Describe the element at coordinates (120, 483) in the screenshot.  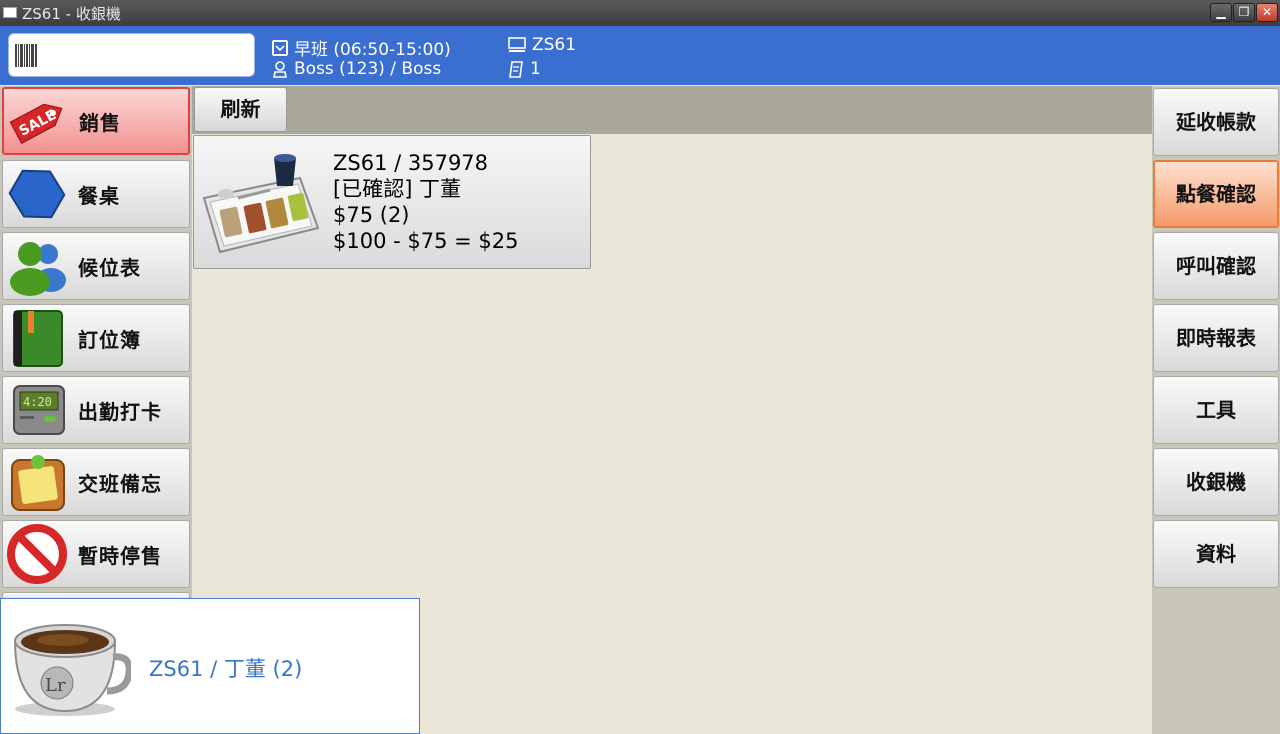
I see `menu-label-handover: 交班備忘` at that location.